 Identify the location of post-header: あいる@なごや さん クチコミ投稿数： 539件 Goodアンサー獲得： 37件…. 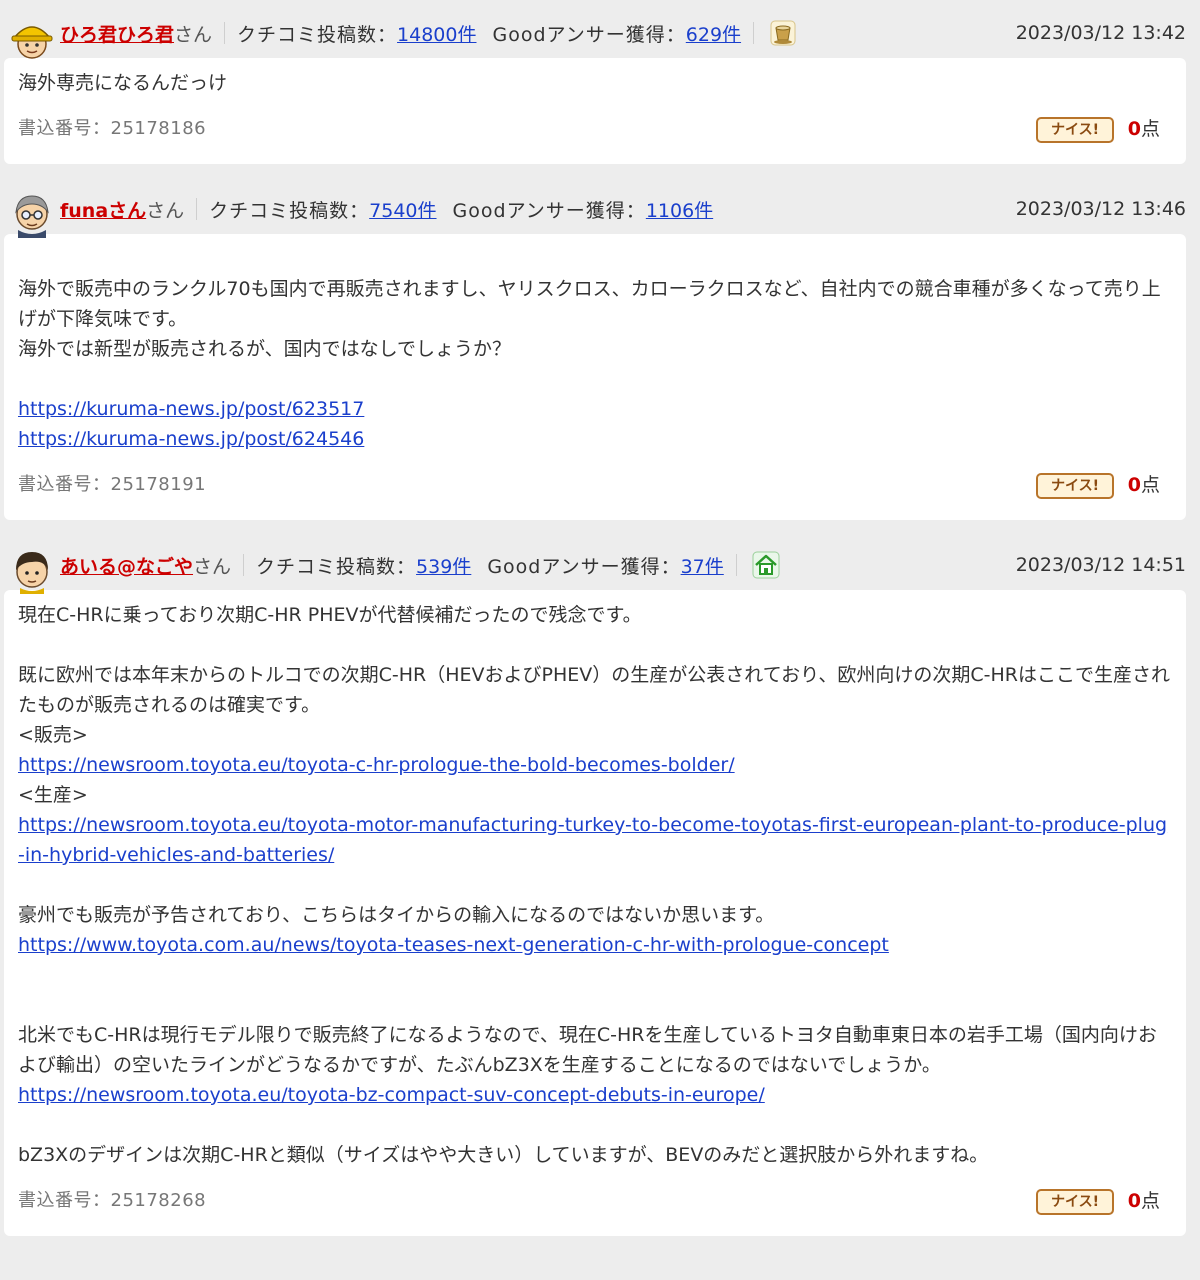
(595, 567).